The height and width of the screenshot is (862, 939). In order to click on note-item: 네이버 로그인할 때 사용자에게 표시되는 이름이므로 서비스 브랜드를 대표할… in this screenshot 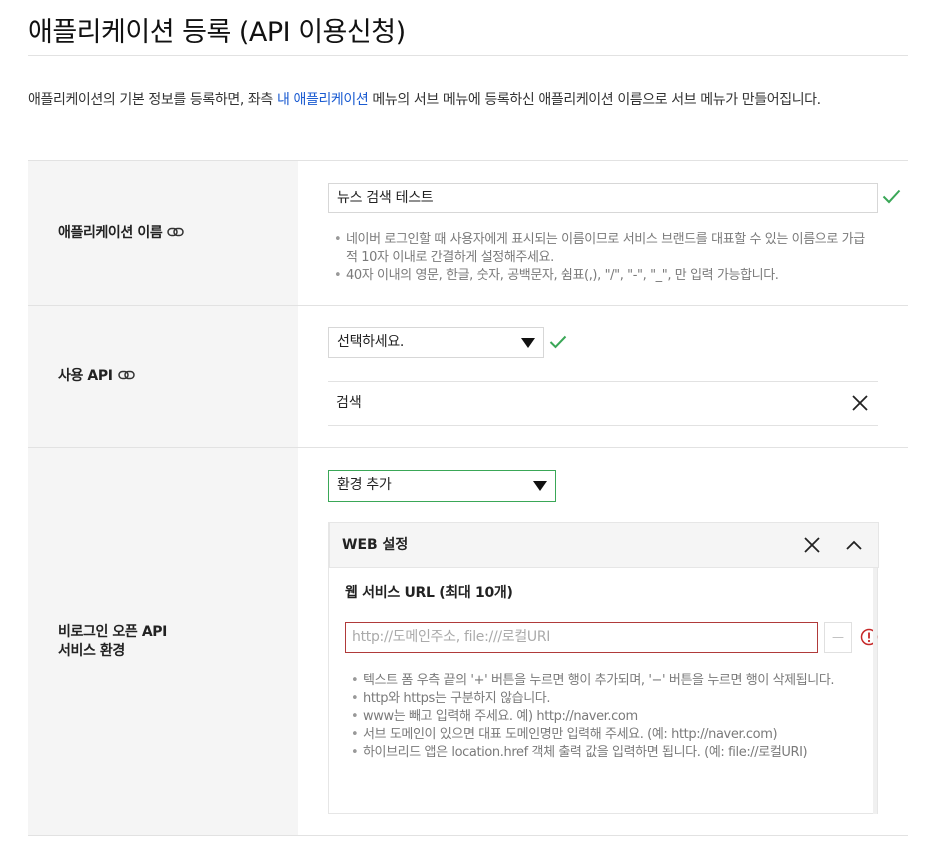, I will do `click(602, 249)`.